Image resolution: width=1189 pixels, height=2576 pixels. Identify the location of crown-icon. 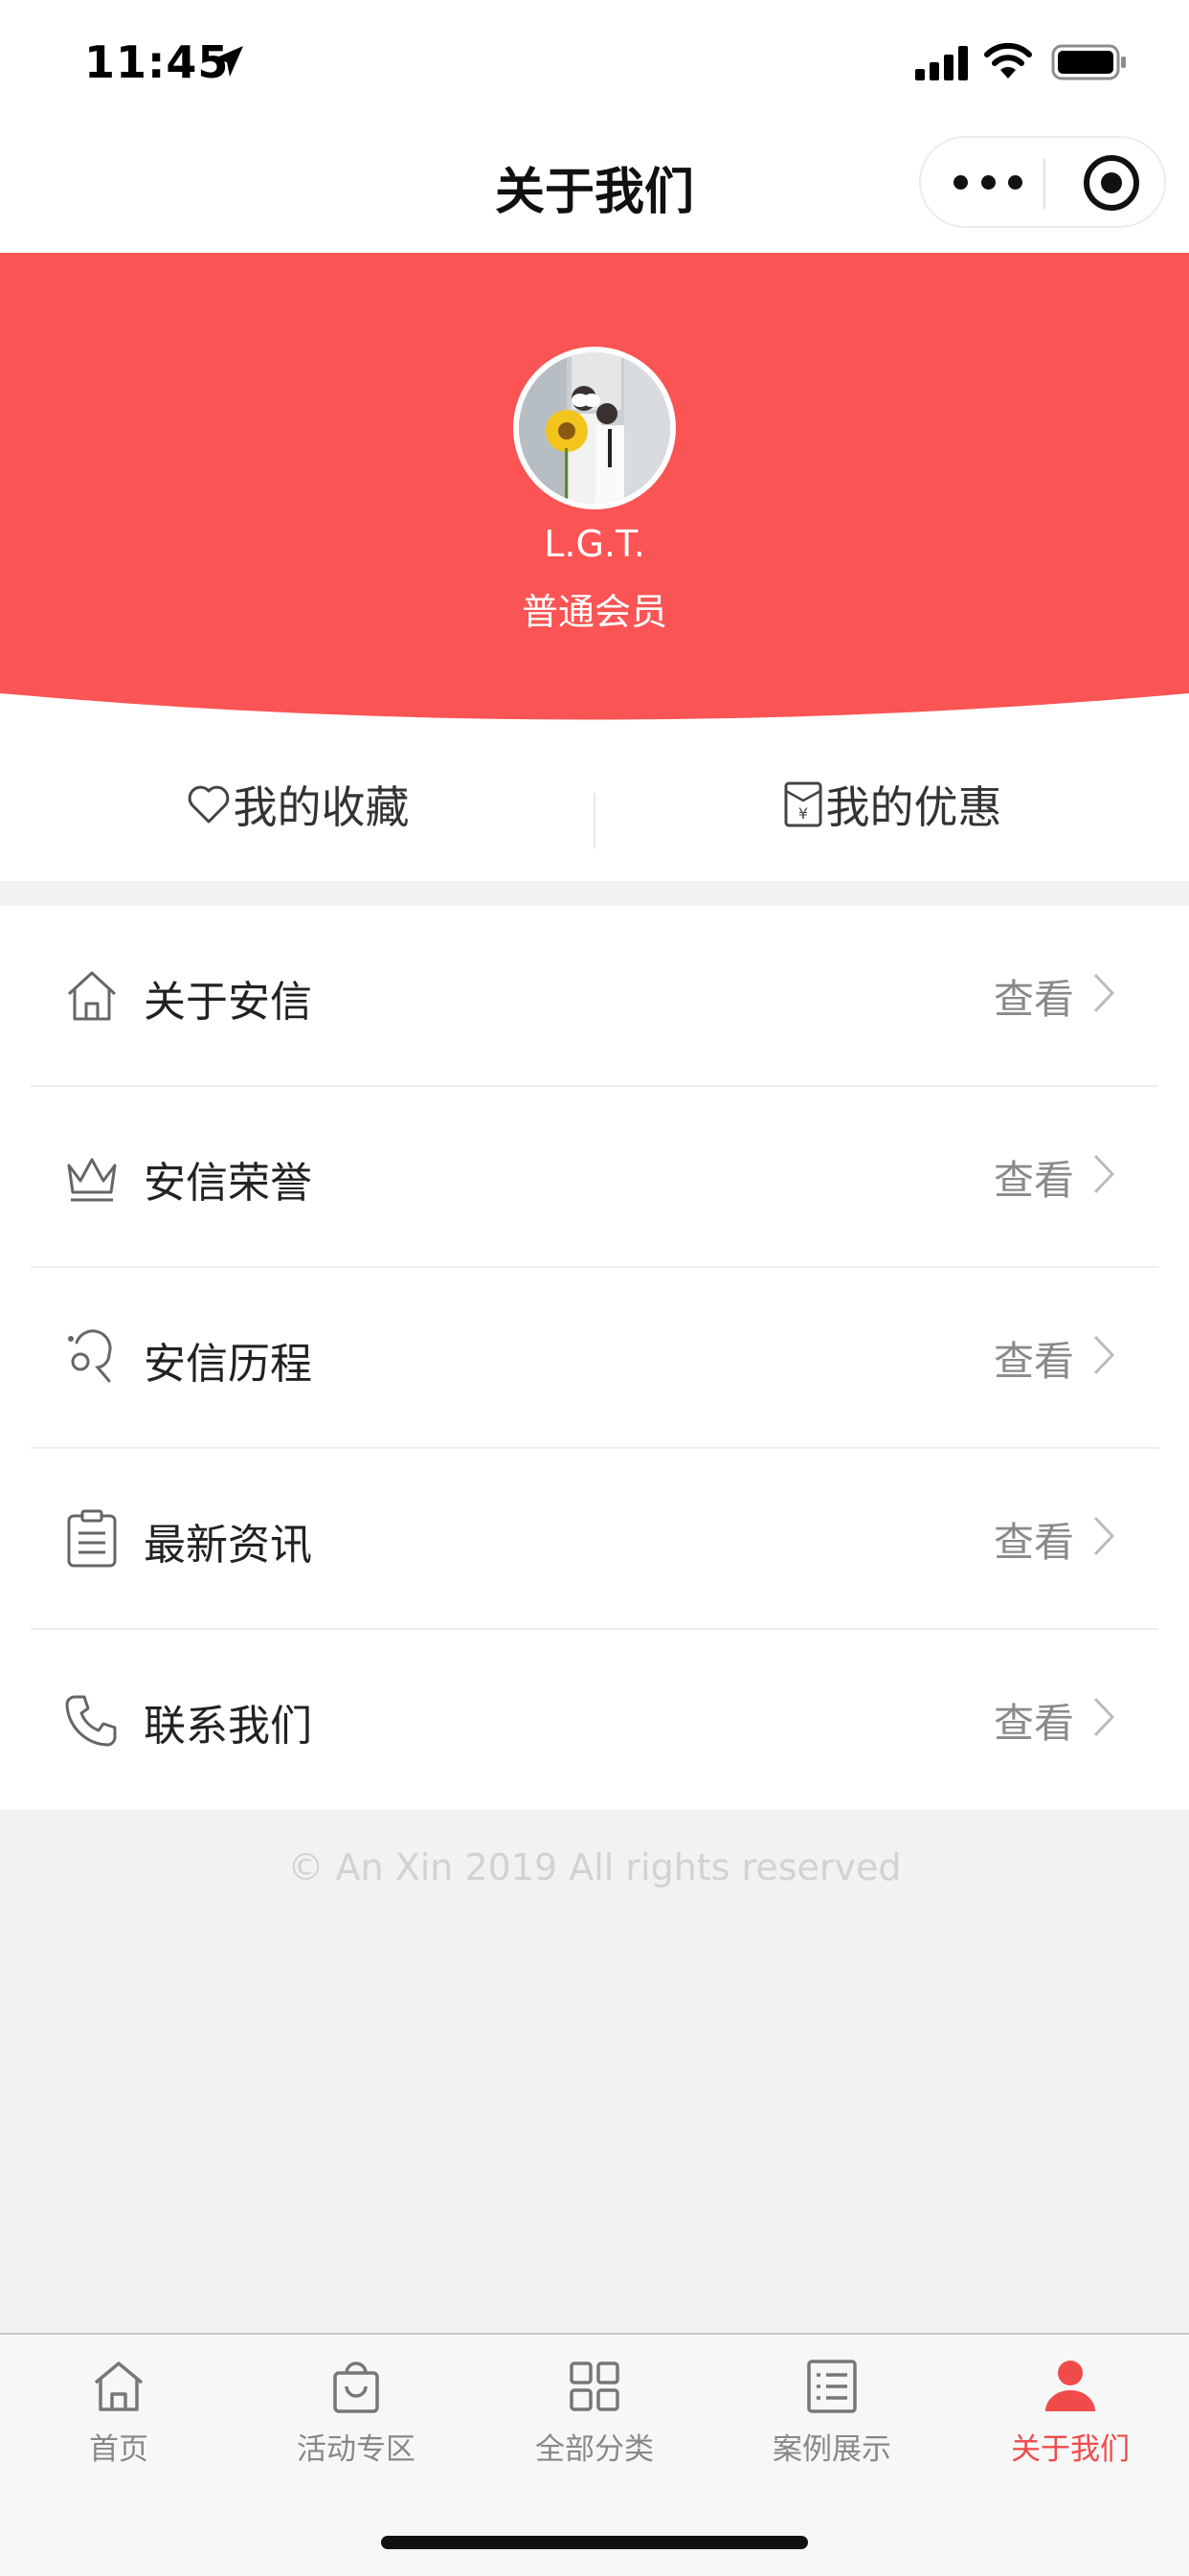
(92, 1180).